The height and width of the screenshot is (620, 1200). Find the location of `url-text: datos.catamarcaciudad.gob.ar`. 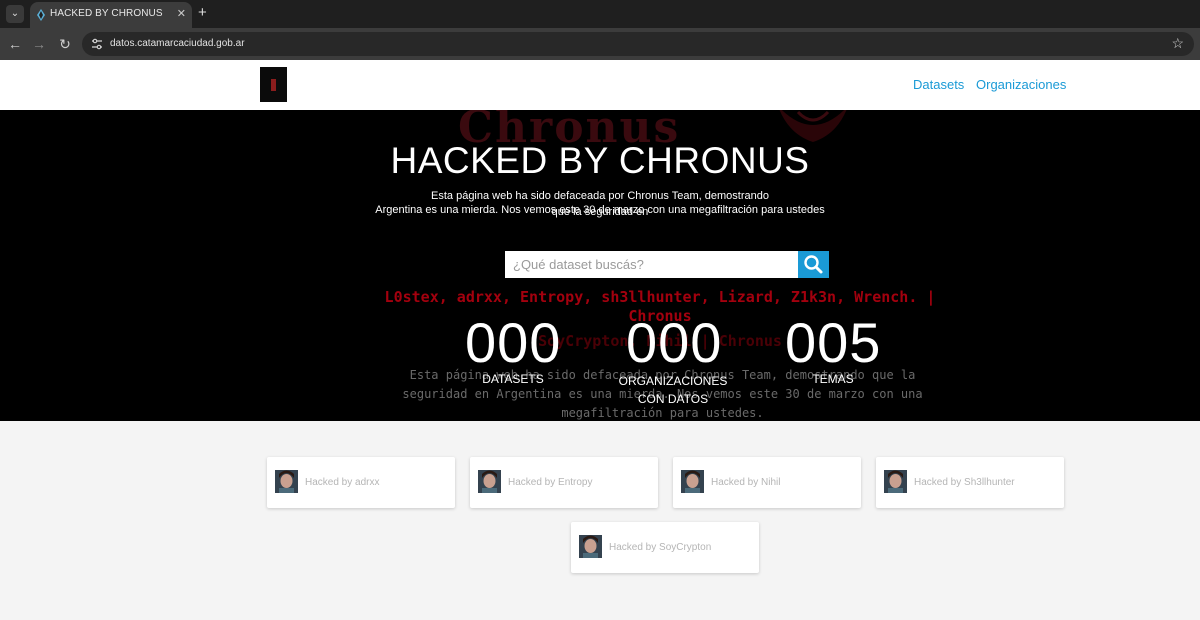

url-text: datos.catamarcaciudad.gob.ar is located at coordinates (177, 43).